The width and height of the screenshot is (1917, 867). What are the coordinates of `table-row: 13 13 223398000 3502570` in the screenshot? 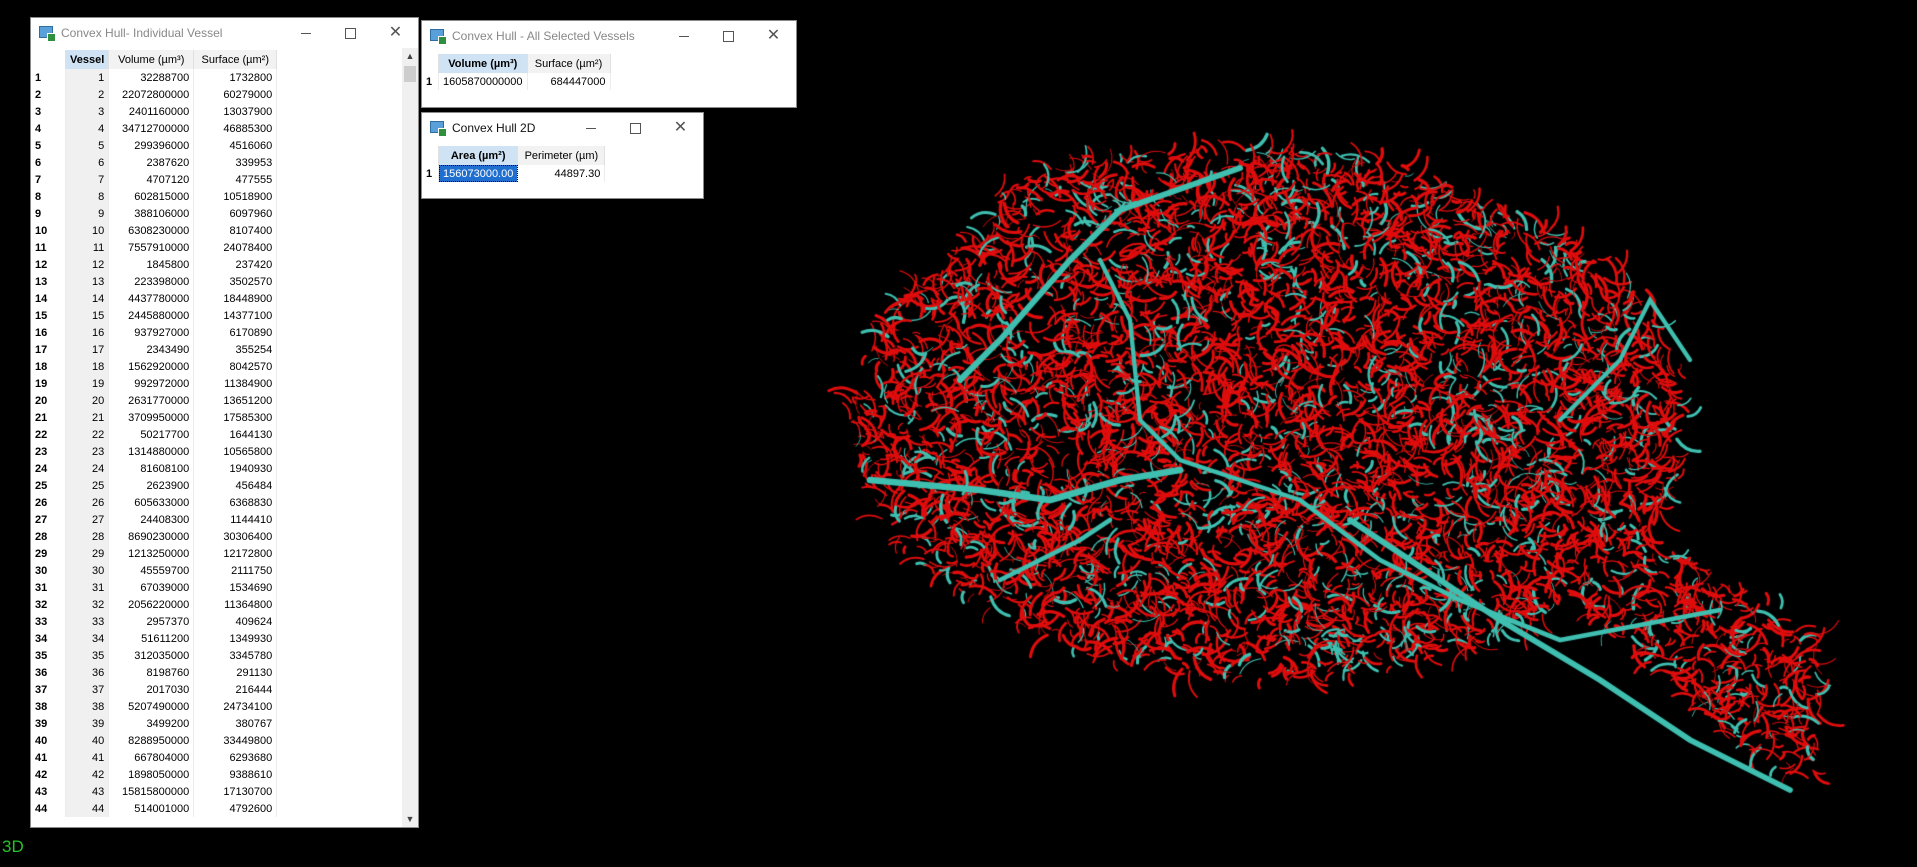 It's located at (154, 281).